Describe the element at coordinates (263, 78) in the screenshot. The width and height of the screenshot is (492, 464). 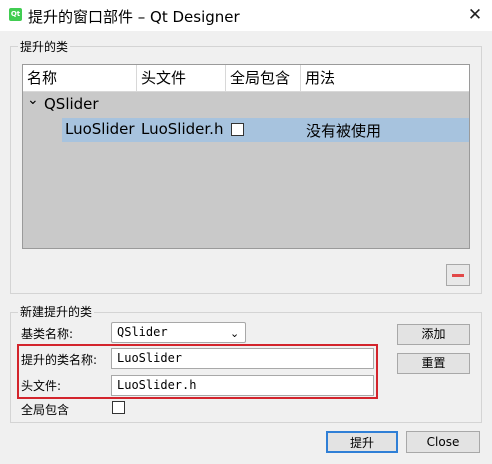
I see `column-header-global-include: 全局包含` at that location.